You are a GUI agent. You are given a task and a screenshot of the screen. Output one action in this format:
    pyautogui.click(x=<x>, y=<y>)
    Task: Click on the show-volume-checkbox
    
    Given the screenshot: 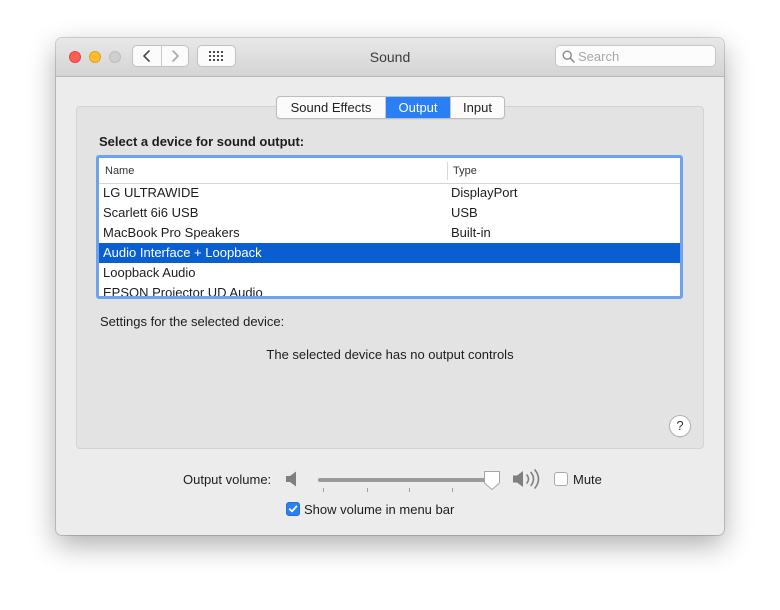 What is the action you would take?
    pyautogui.click(x=293, y=509)
    